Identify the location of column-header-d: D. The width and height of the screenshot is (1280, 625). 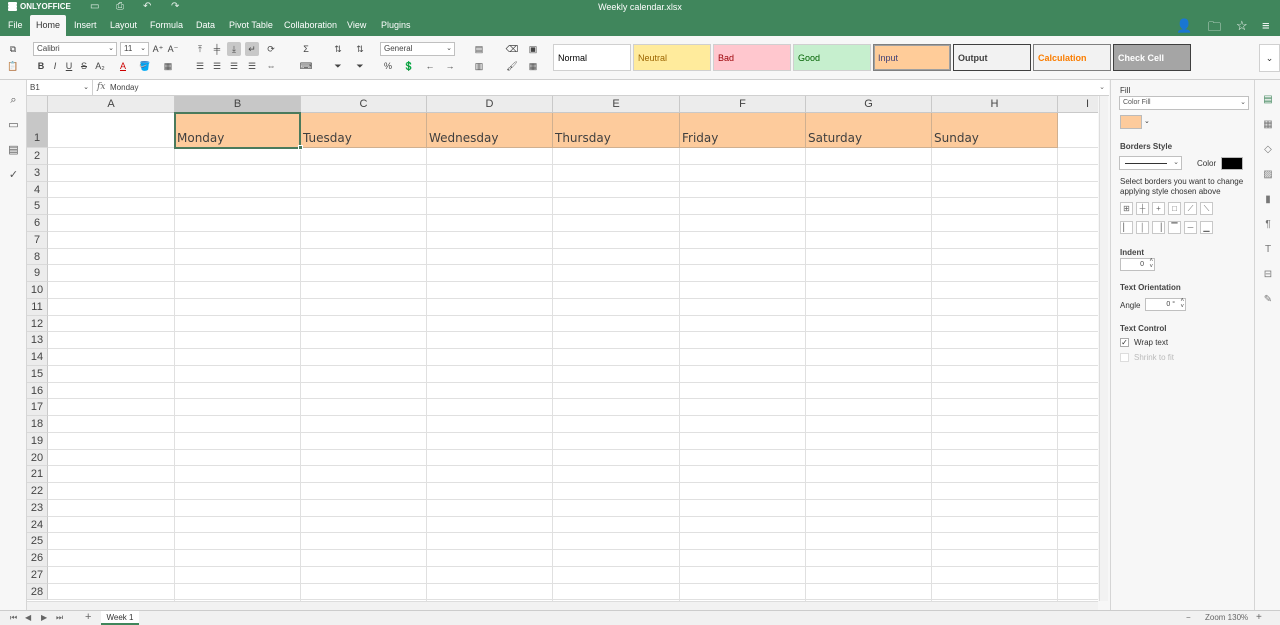
(490, 104).